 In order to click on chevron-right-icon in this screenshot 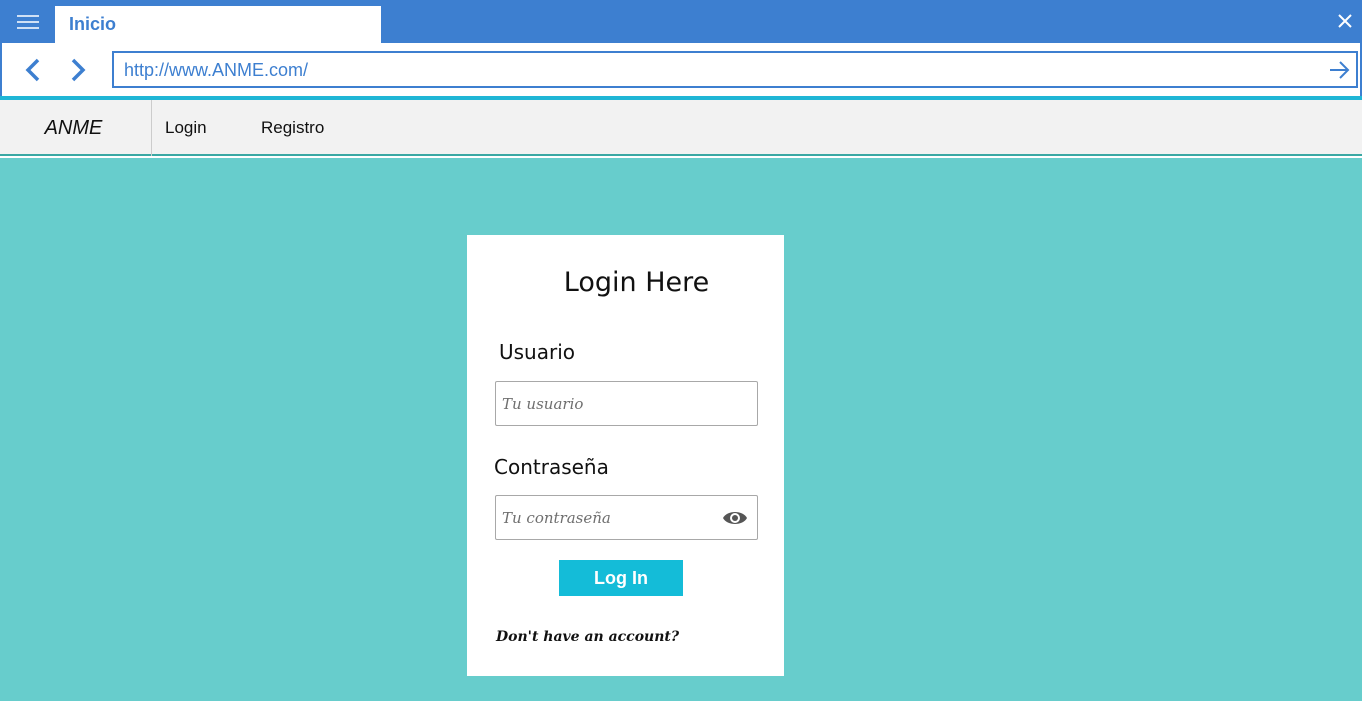, I will do `click(78, 70)`.